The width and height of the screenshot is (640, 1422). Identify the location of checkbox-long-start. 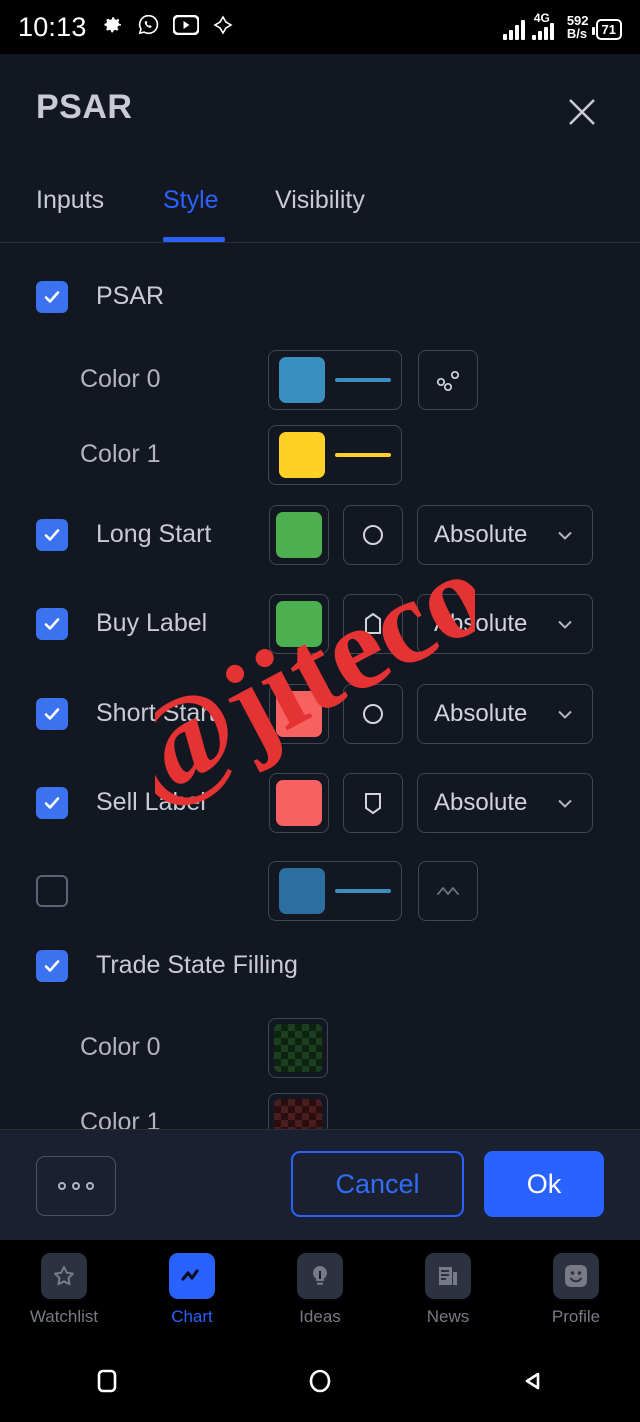
(52, 534).